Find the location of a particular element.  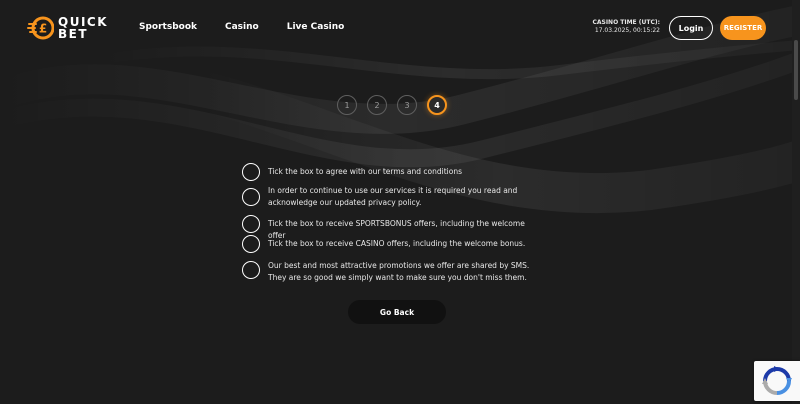

casino-time: CASINO TIME (UTC): 17.03.2025, 00:15:22 is located at coordinates (626, 27).